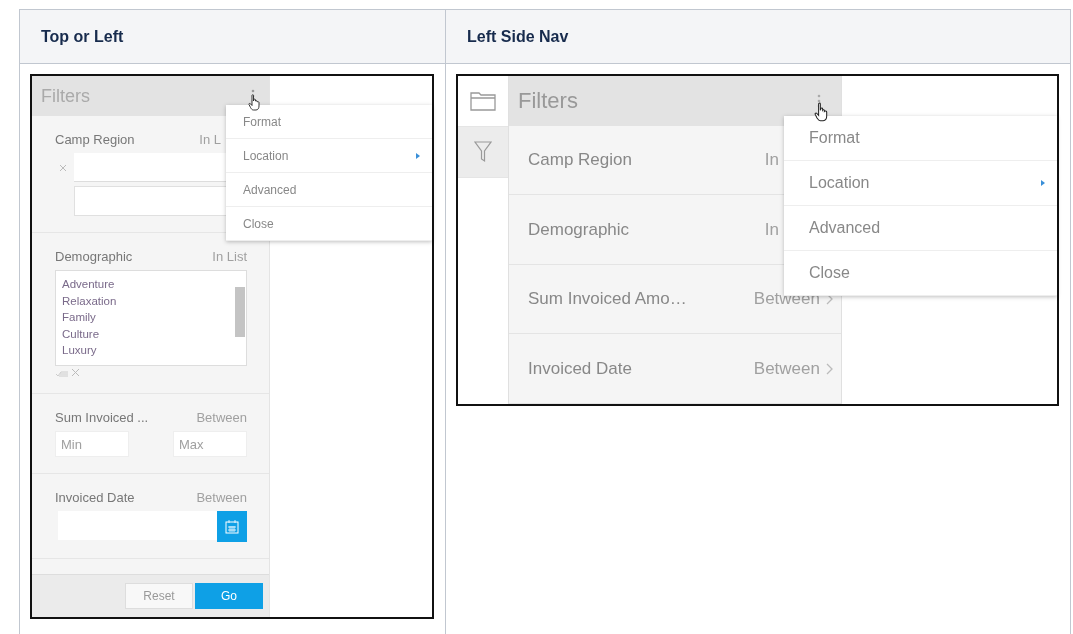  What do you see at coordinates (145, 284) in the screenshot?
I see `list-option: Adventure` at bounding box center [145, 284].